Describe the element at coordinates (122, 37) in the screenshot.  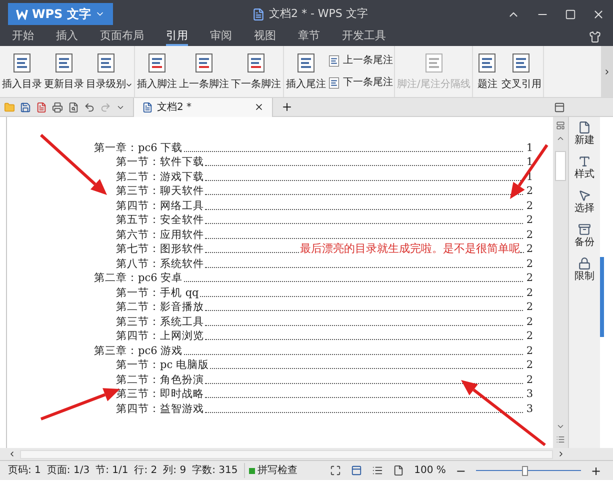
I see `menu-tab: 页面布局` at that location.